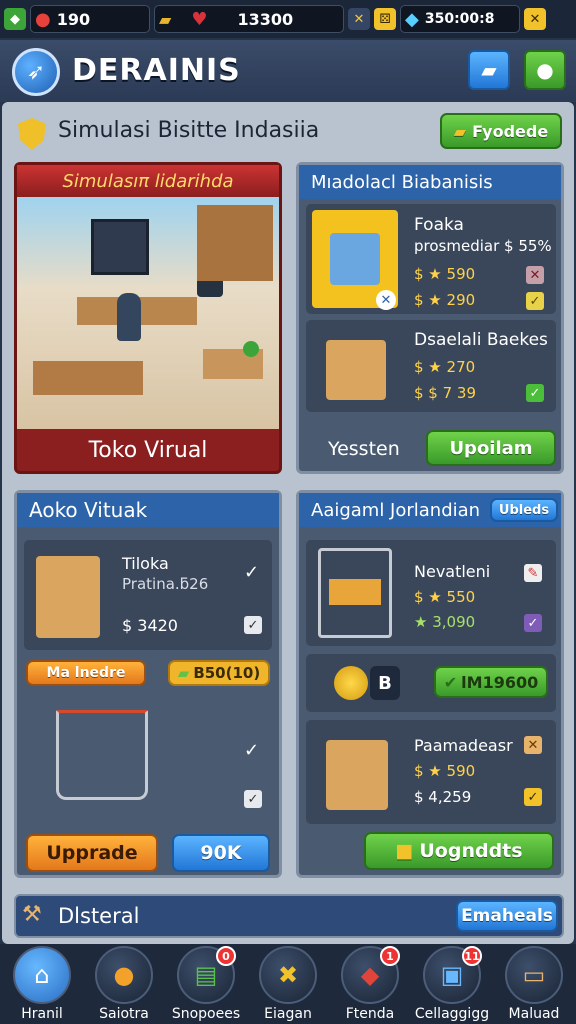  I want to click on shelf-icon, so click(235, 243).